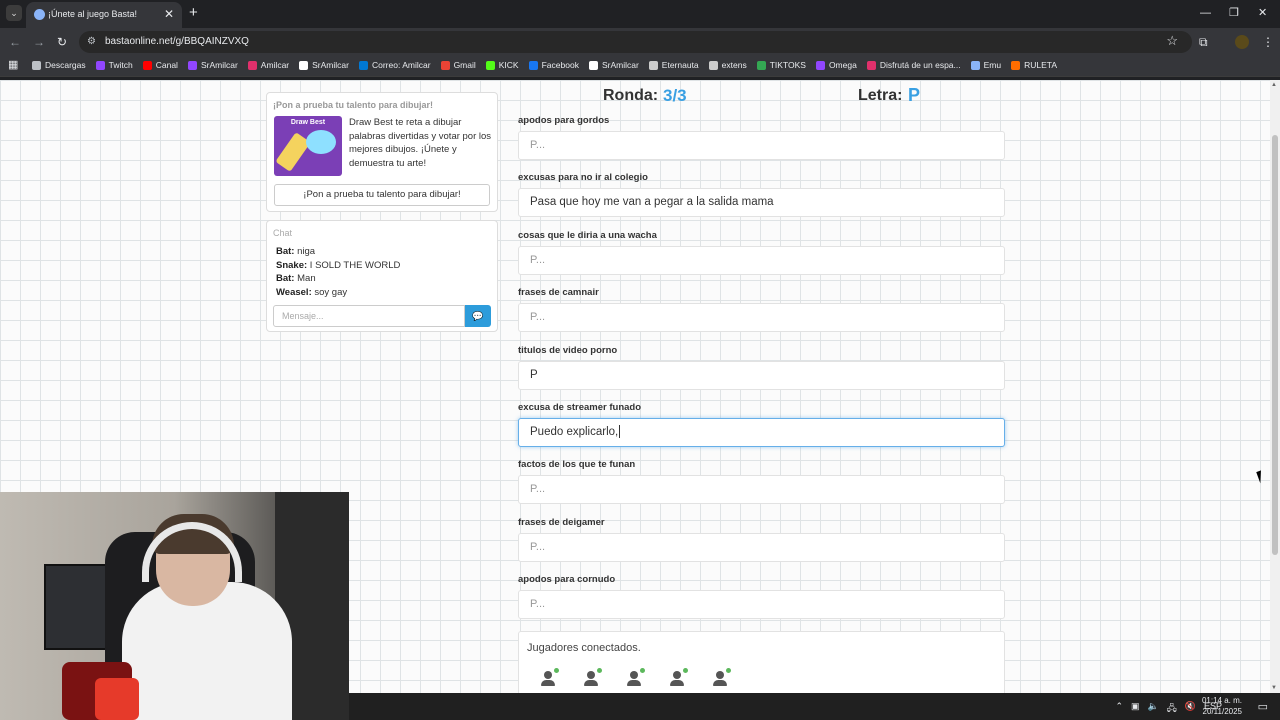  Describe the element at coordinates (814, 706) in the screenshot. I see `taskbar: ⌃ ▣ 🔈 🖧 🔇 ESP 01:14 a. m. 20/11/2025 ▭` at that location.